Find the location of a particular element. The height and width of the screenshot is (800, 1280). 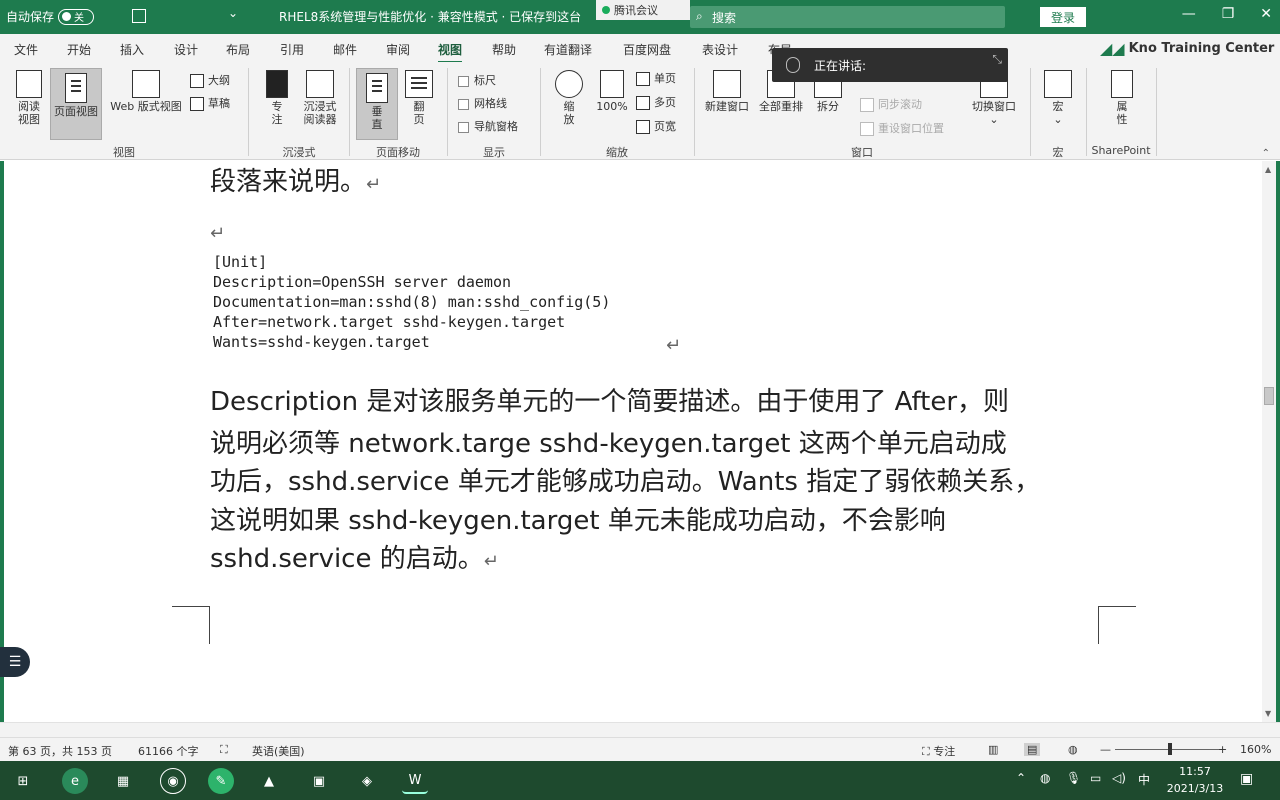

autosave-switch: 关 is located at coordinates (76, 16).